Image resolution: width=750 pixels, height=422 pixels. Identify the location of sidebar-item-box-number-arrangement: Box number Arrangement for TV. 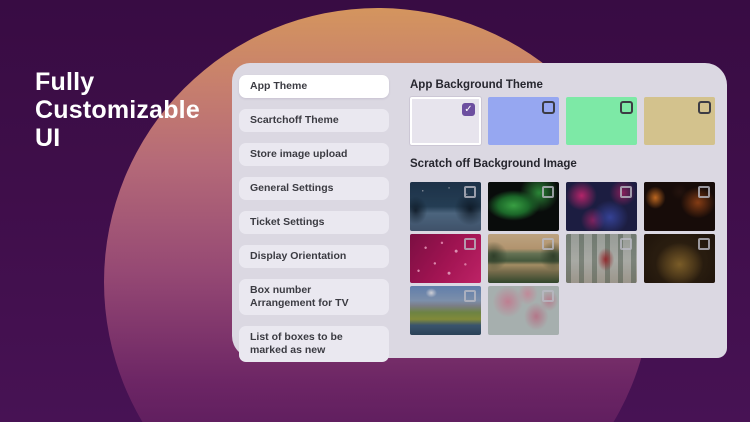
(314, 297).